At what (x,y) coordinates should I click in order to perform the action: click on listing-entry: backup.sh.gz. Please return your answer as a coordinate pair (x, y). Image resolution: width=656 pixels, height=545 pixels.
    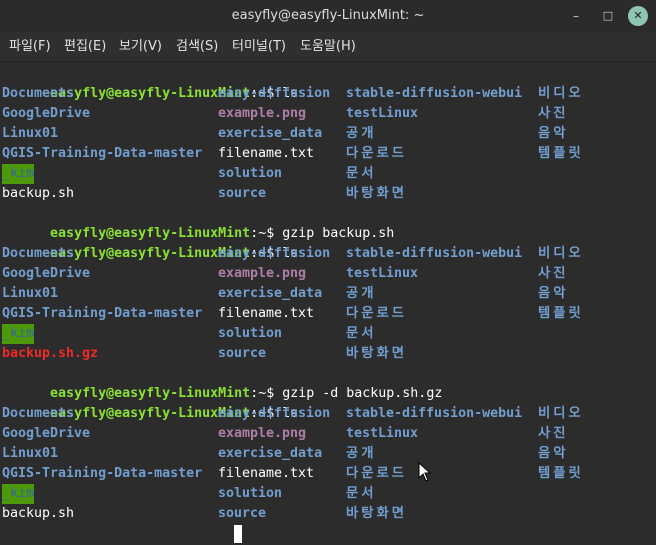
    Looking at the image, I should click on (50, 353).